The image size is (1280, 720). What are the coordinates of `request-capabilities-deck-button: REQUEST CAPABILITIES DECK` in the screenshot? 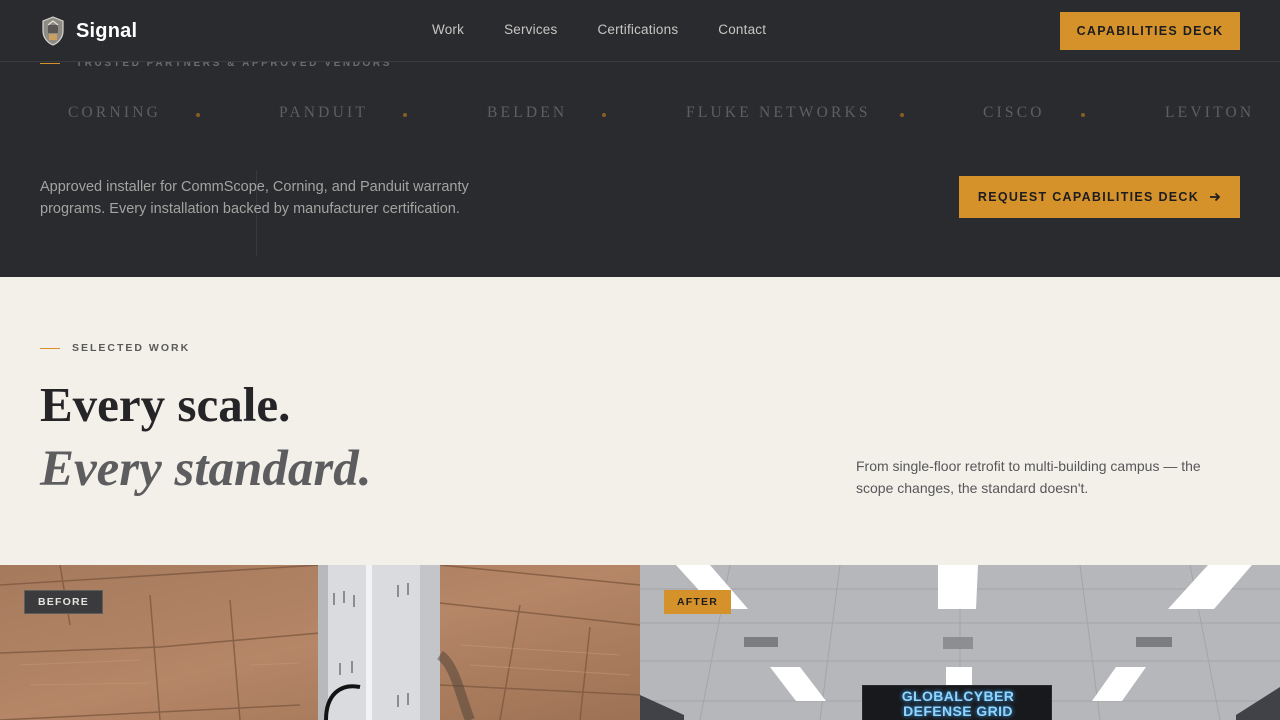 It's located at (1099, 197).